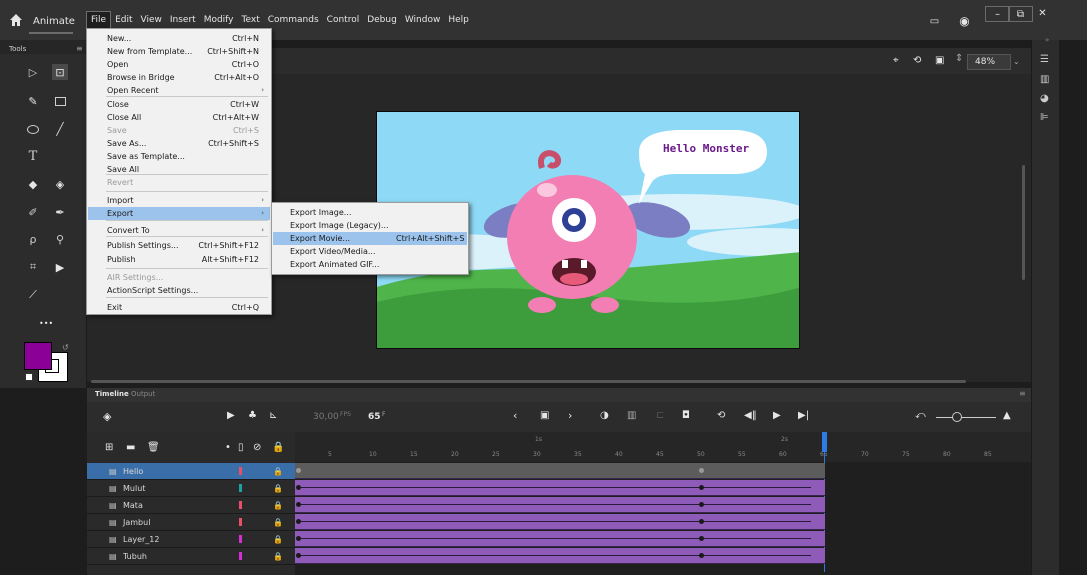 This screenshot has width=1087, height=575. What do you see at coordinates (957, 417) in the screenshot?
I see `timeline-zoom-handle` at bounding box center [957, 417].